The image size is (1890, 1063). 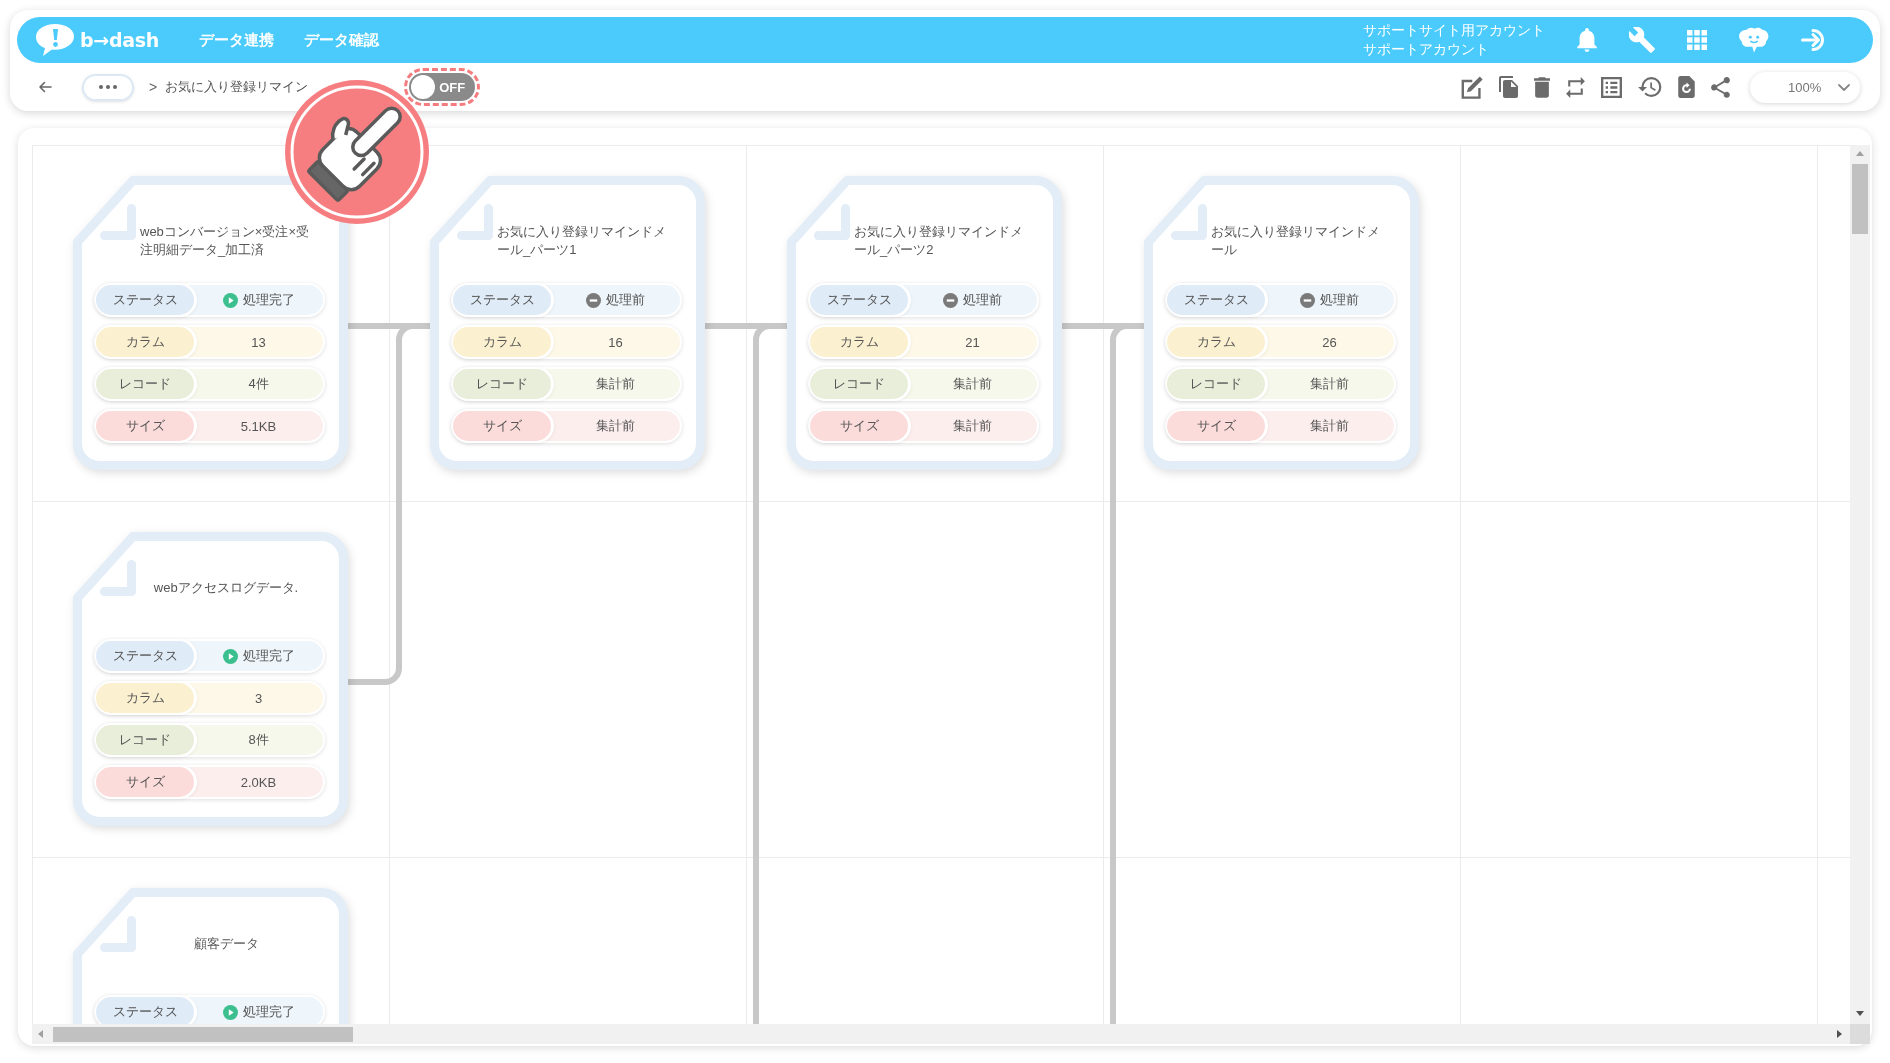 I want to click on list-icon, so click(x=1611, y=87).